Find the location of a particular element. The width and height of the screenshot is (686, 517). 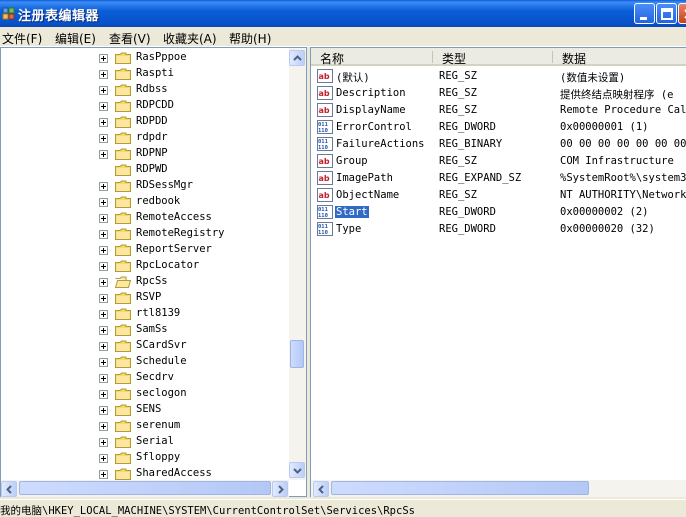

maximize-button is located at coordinates (666, 13).